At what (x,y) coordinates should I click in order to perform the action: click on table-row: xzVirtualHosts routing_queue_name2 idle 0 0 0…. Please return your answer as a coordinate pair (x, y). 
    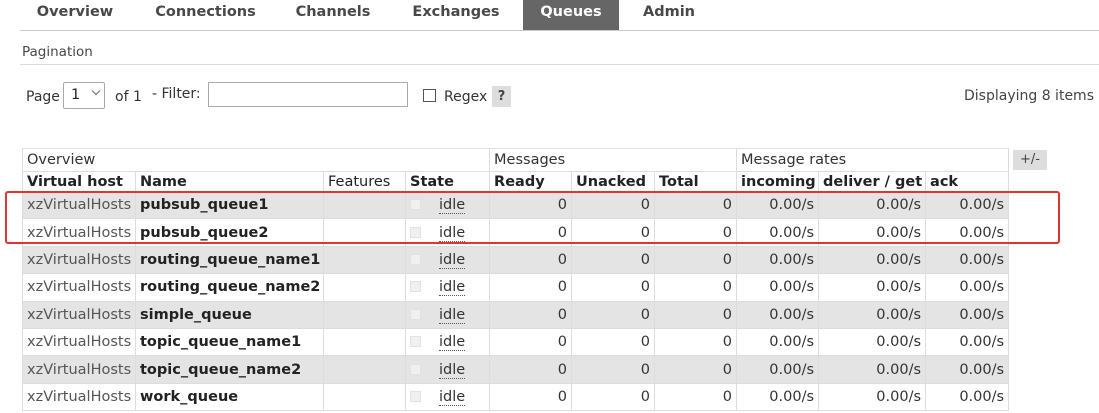
    Looking at the image, I should click on (516, 287).